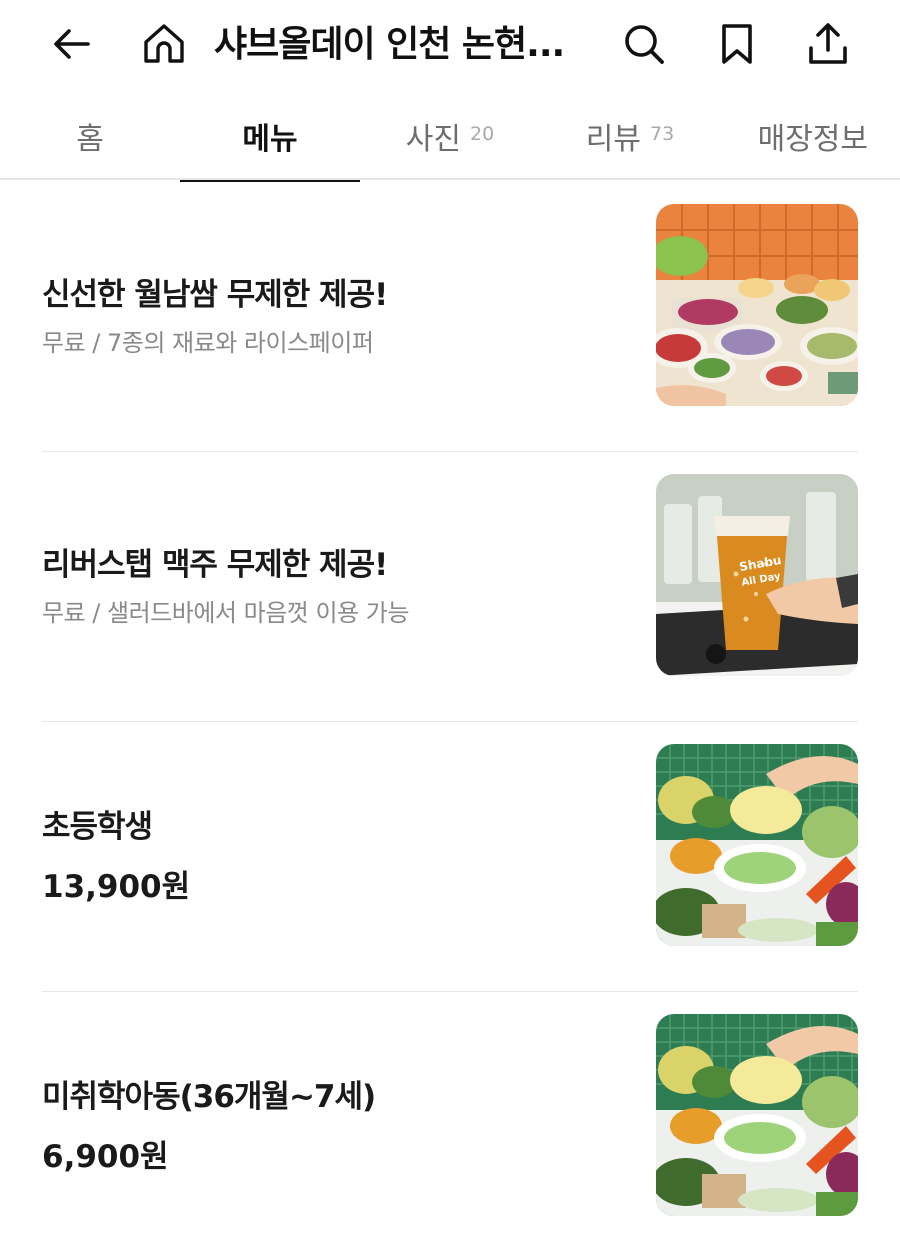 The width and height of the screenshot is (900, 1245). Describe the element at coordinates (482, 134) in the screenshot. I see `tab-count: 20` at that location.